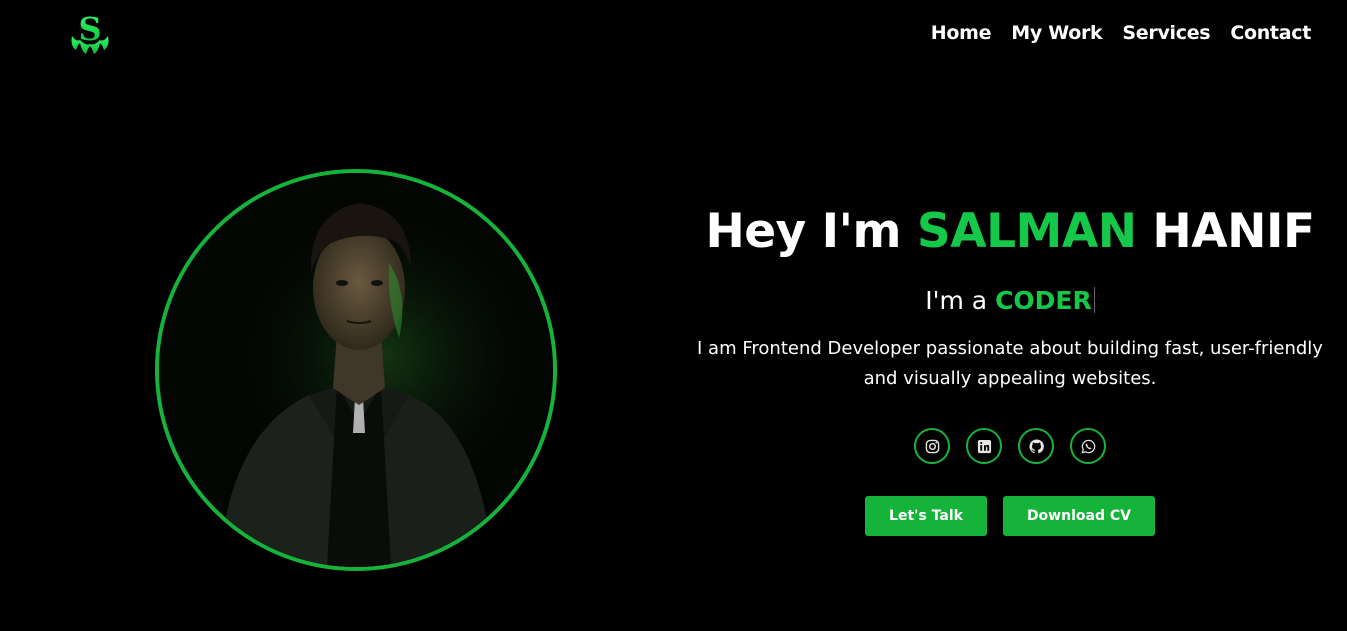  Describe the element at coordinates (956, 300) in the screenshot. I see `role-prefix: I'm a` at that location.